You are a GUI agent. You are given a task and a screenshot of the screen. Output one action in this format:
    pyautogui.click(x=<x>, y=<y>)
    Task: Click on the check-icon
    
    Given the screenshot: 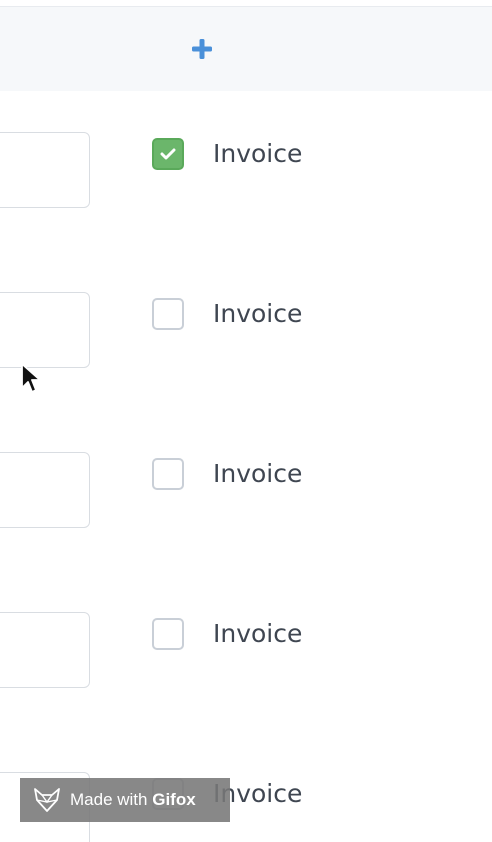 What is the action you would take?
    pyautogui.click(x=168, y=154)
    